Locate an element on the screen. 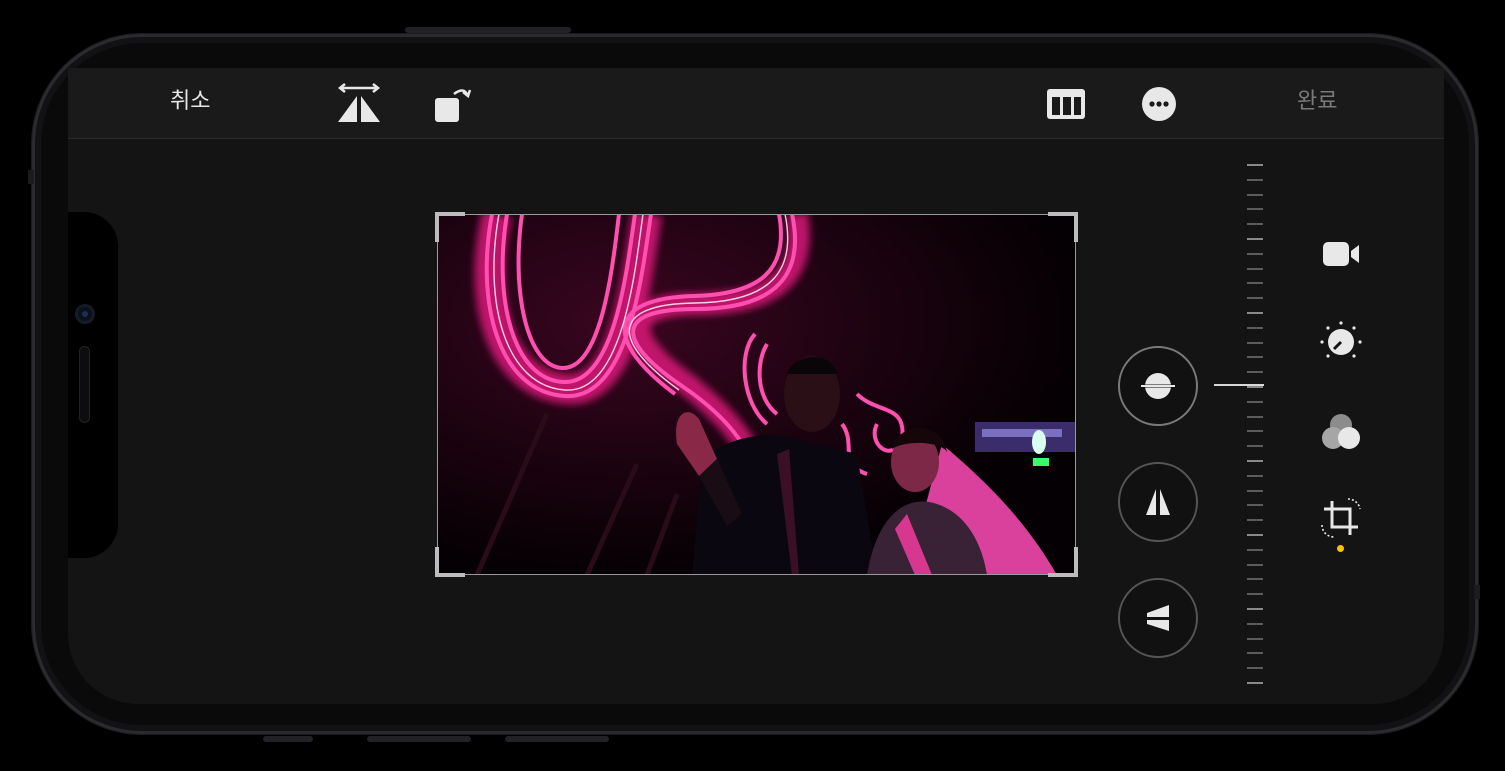  horizontal-perspective-icon is located at coordinates (1158, 618).